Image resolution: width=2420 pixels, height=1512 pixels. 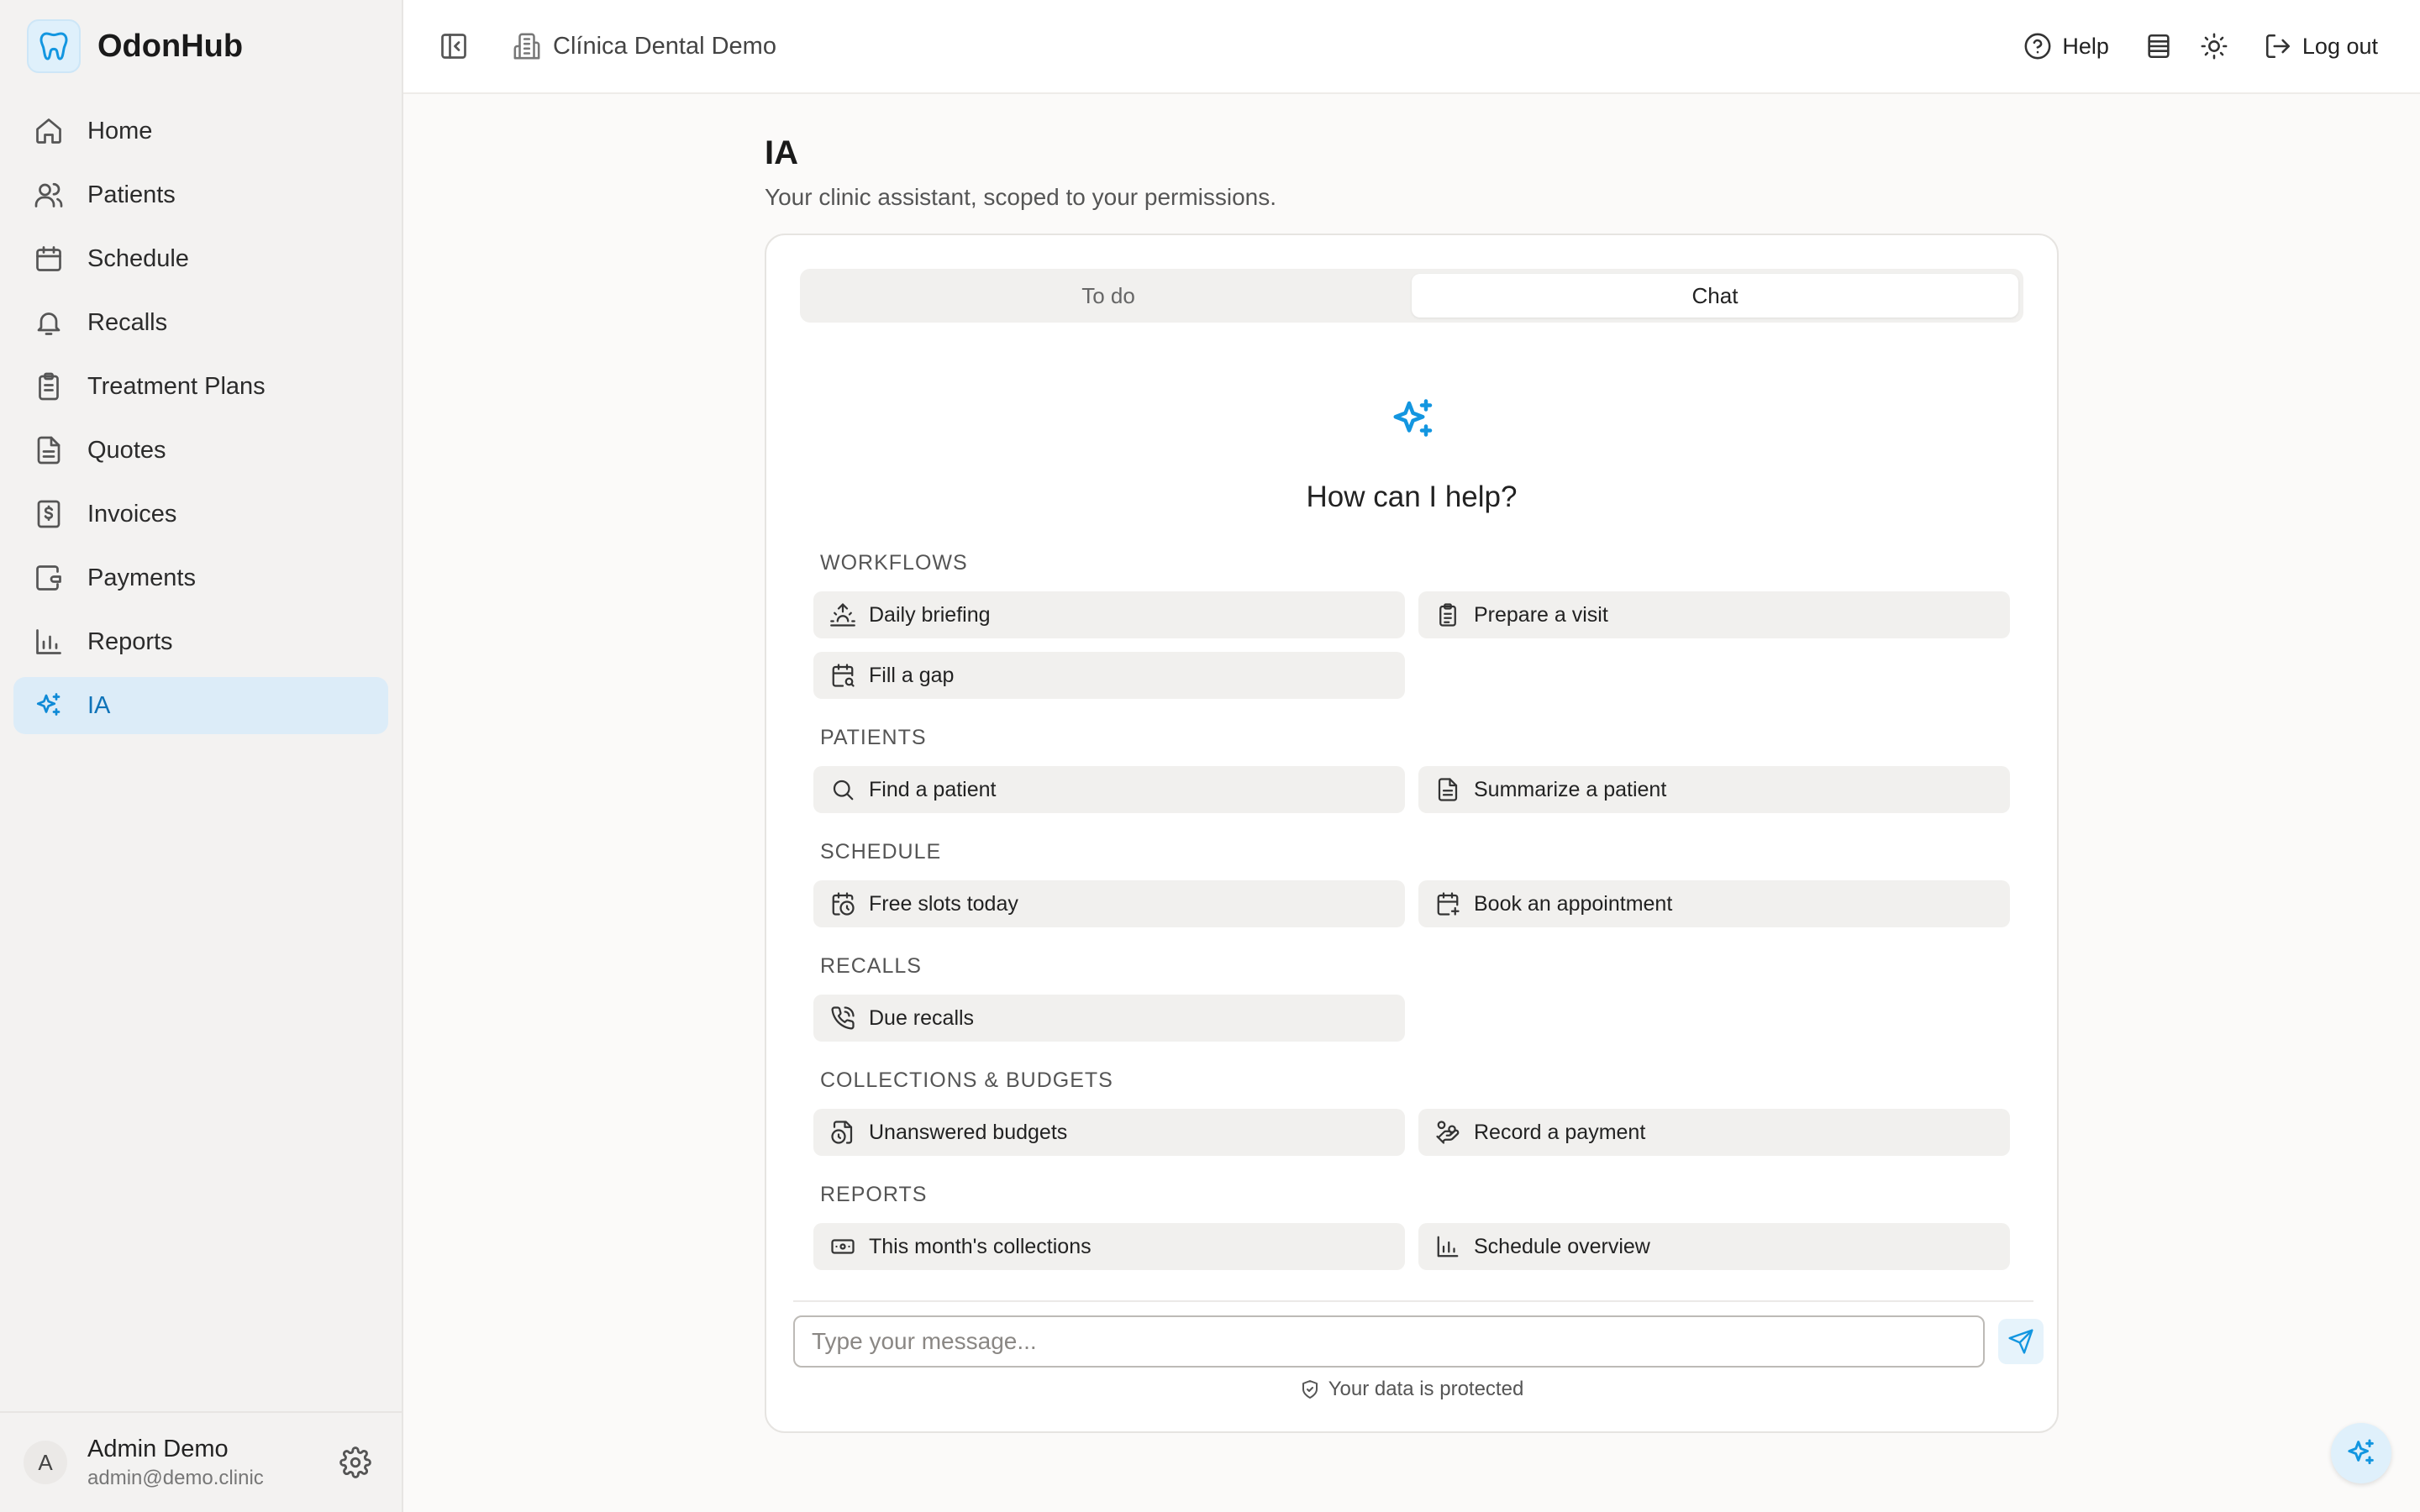 I want to click on sun-icon, so click(x=2214, y=46).